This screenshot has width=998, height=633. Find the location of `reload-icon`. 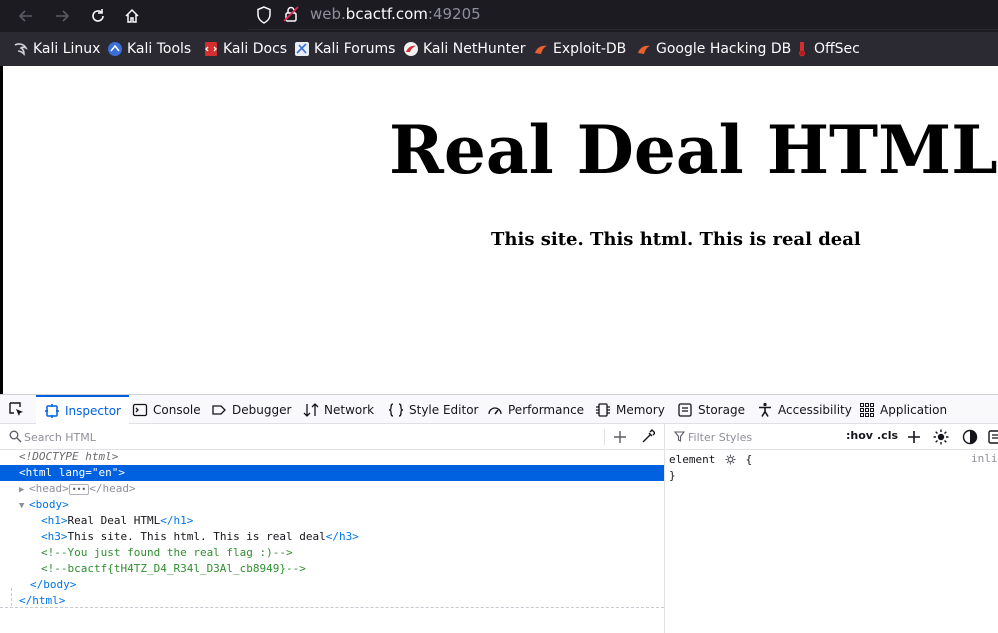

reload-icon is located at coordinates (98, 15).